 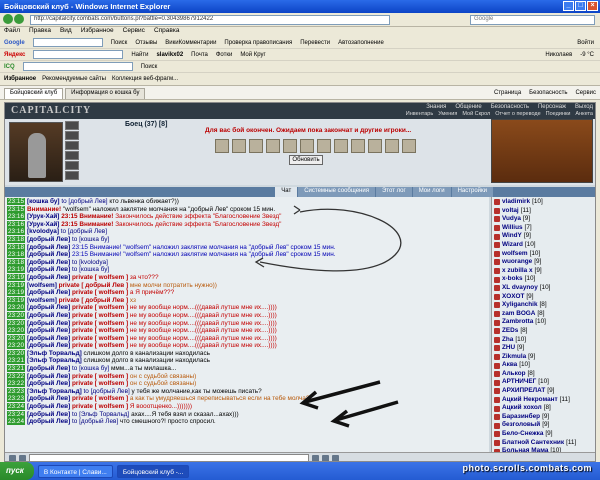 What do you see at coordinates (558, 55) in the screenshot?
I see `city-label: Николаев` at bounding box center [558, 55].